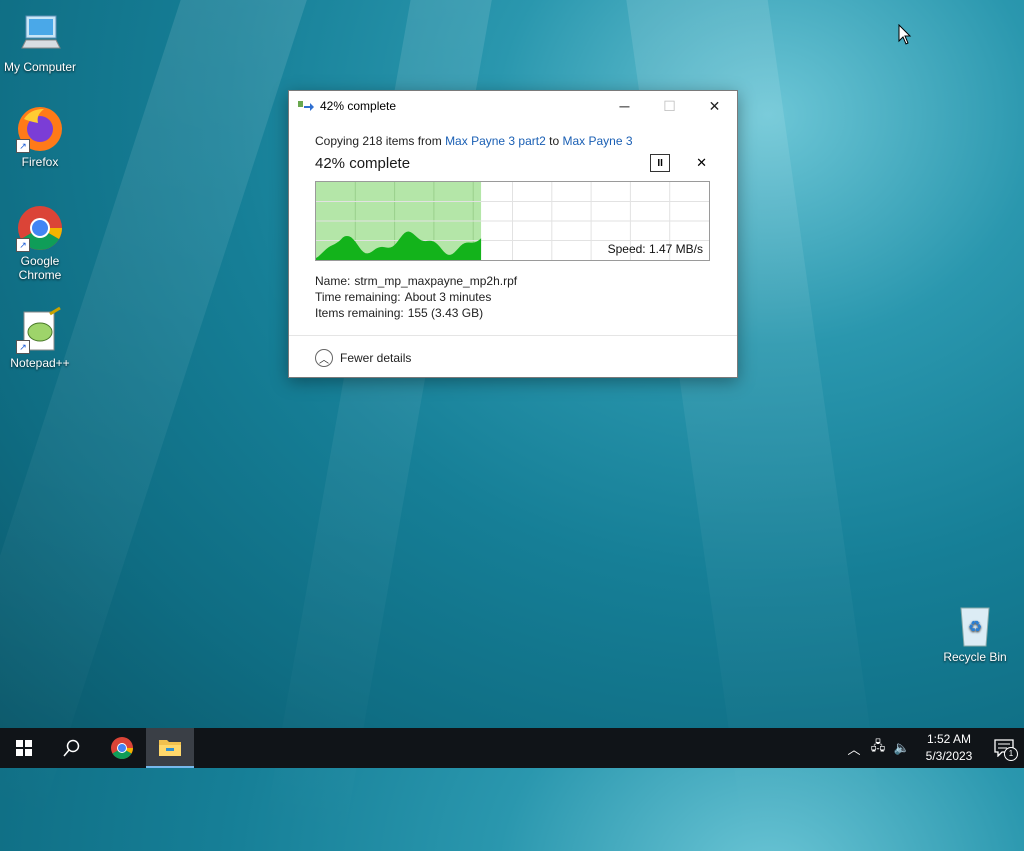 The image size is (1024, 851). What do you see at coordinates (495, 141) in the screenshot?
I see `source-folder-link: Max Payne 3 part2` at bounding box center [495, 141].